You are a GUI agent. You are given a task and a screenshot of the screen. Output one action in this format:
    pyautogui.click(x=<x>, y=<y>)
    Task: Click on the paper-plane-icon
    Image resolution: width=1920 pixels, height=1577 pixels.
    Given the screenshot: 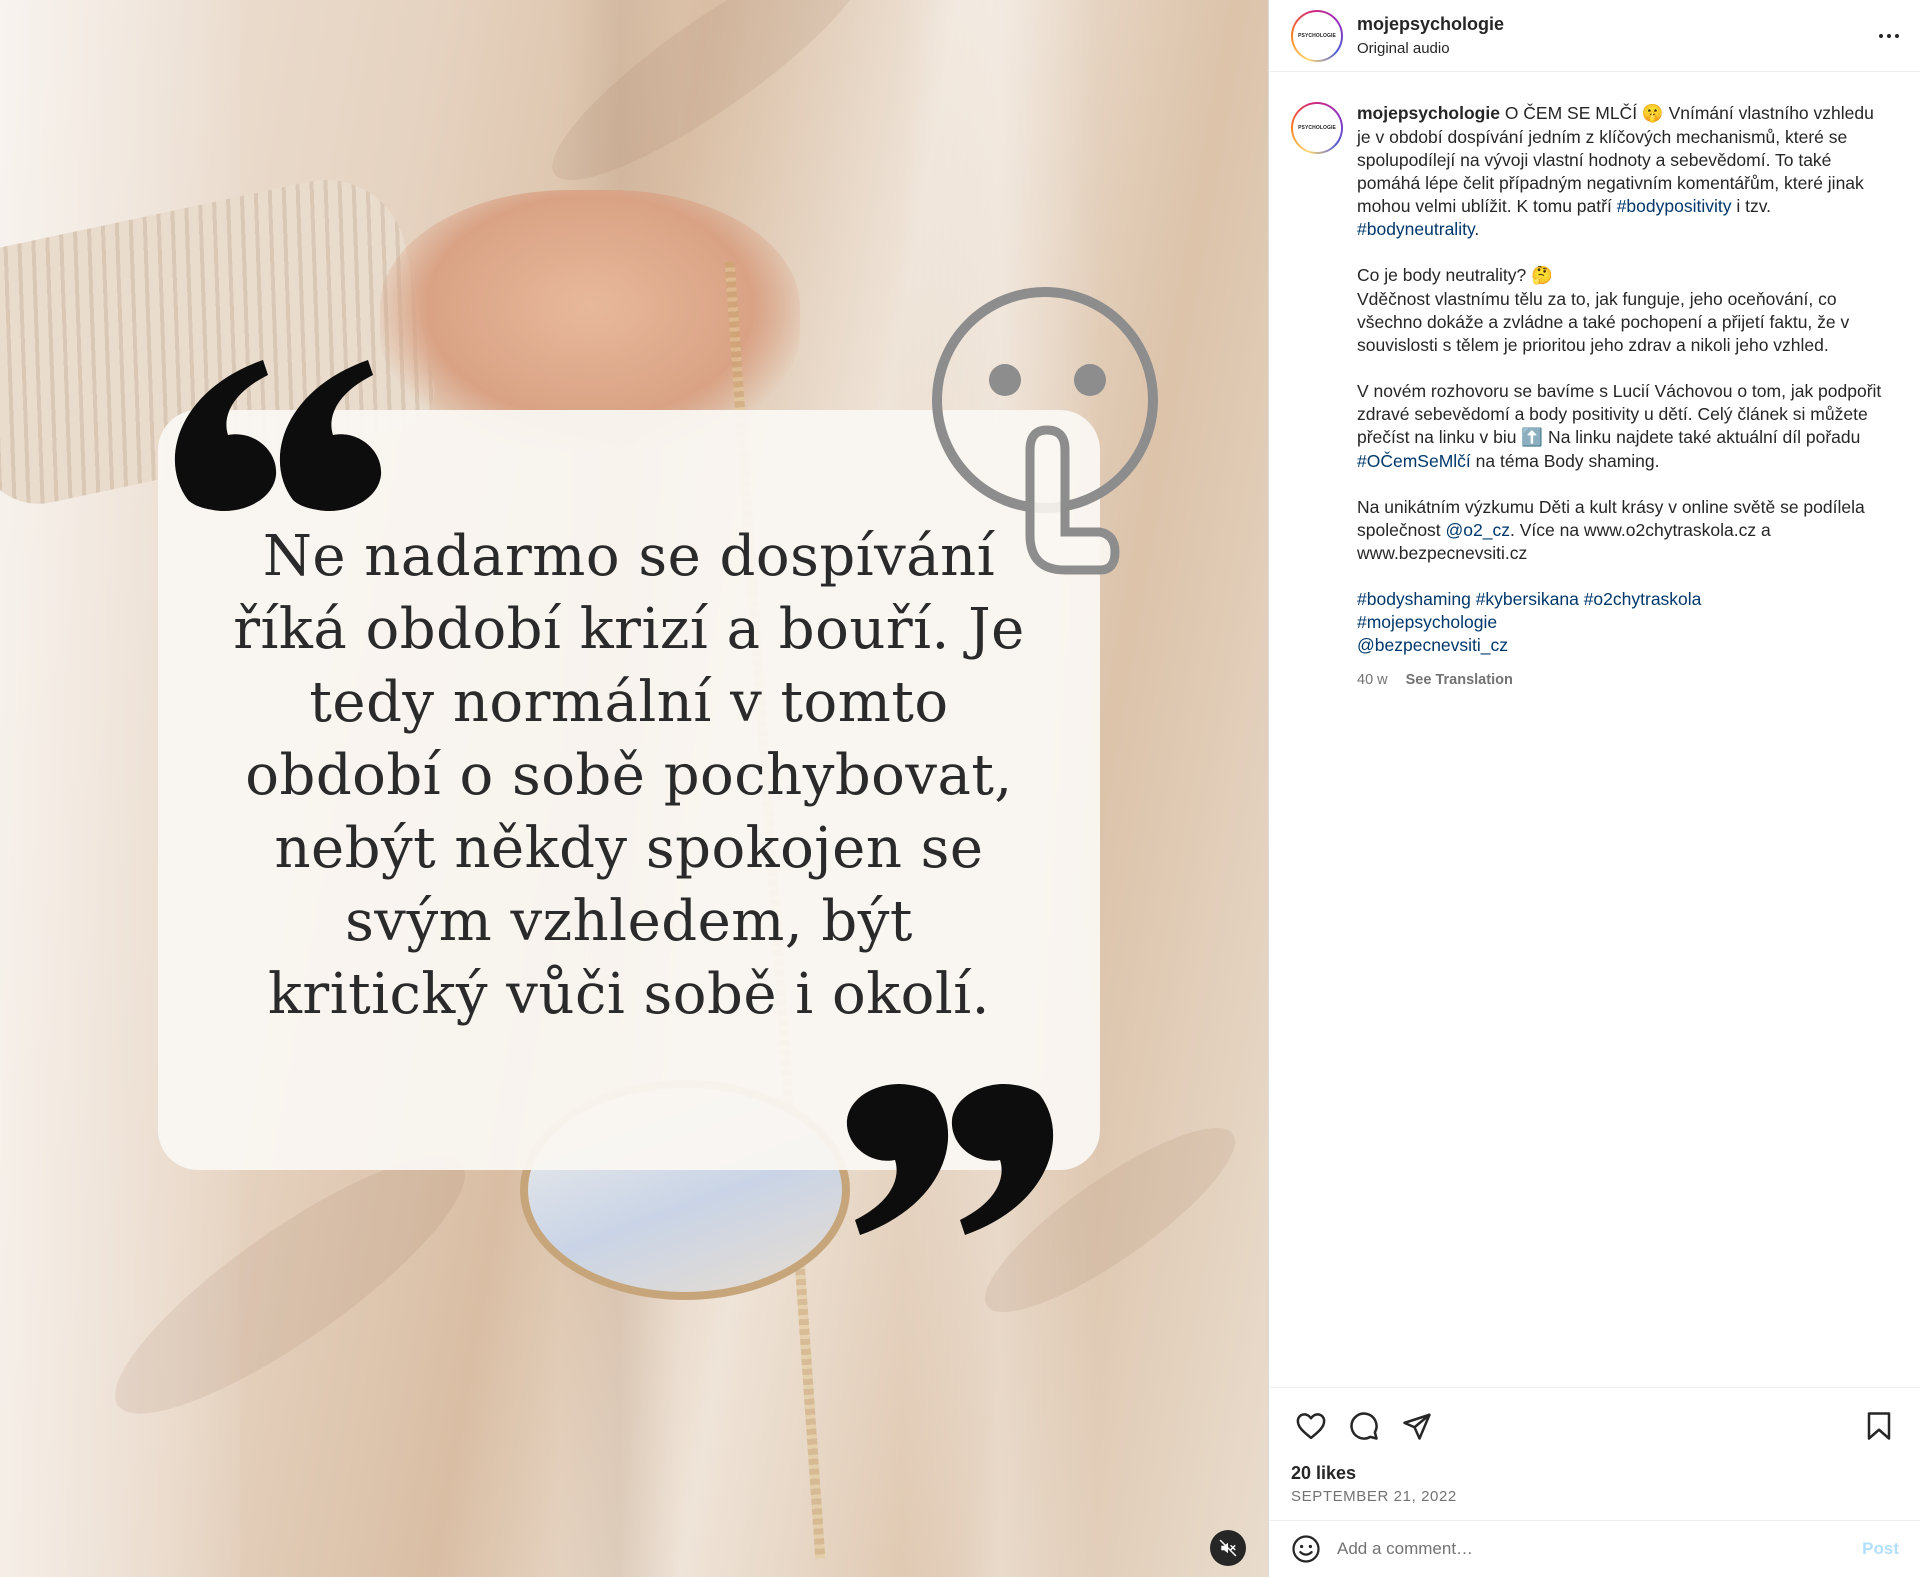 What is the action you would take?
    pyautogui.click(x=1417, y=1426)
    